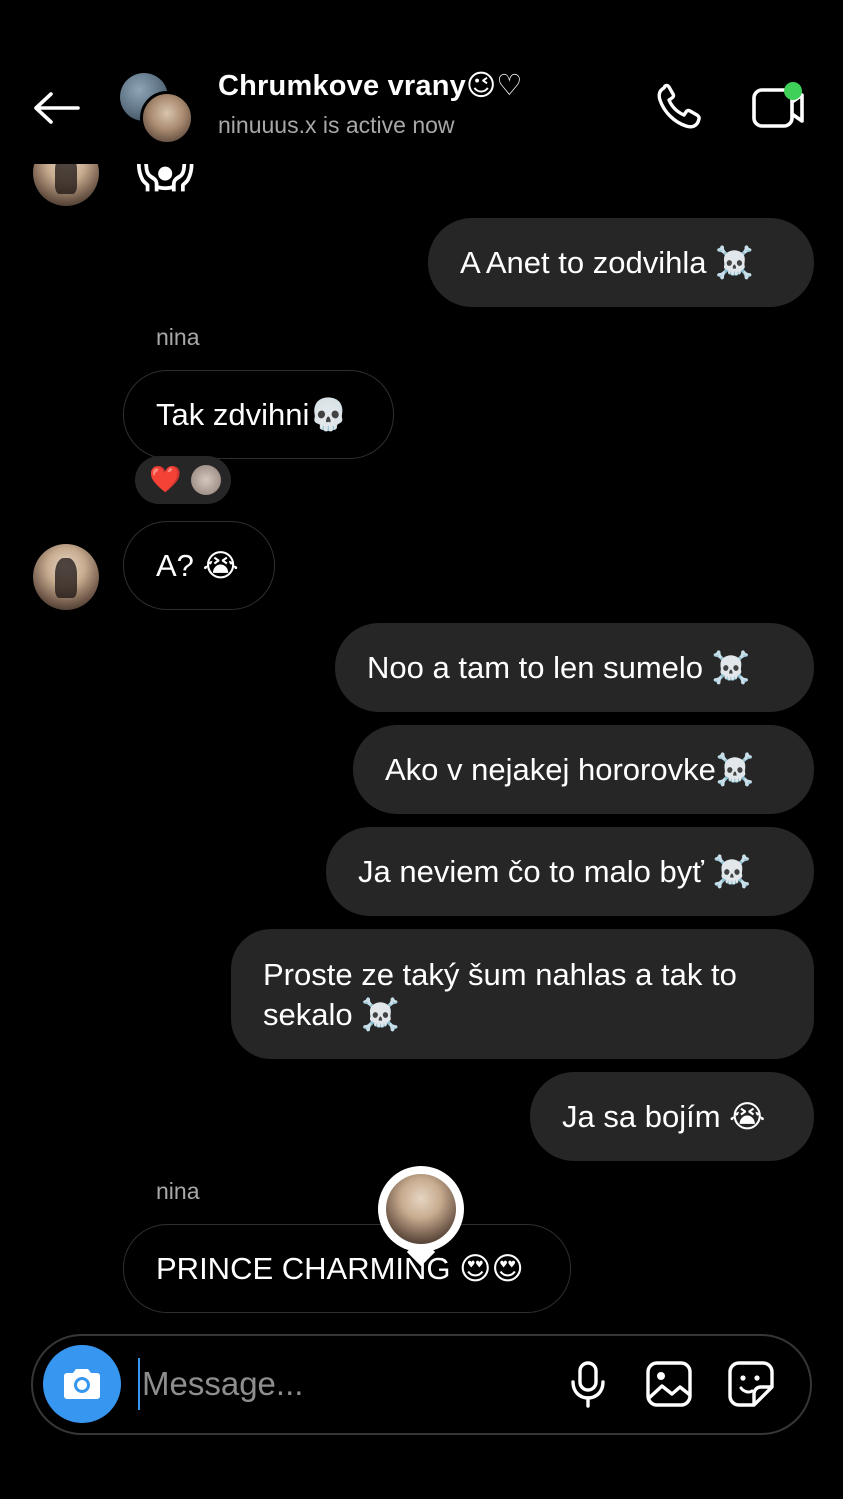  I want to click on gallery-button, so click(669, 1384).